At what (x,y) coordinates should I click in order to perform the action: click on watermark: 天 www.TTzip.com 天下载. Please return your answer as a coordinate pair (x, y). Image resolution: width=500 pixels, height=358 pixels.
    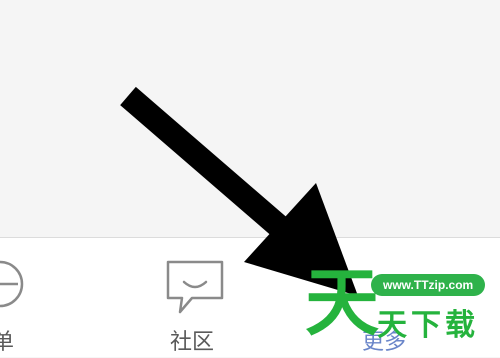
    Looking at the image, I should click on (402, 309).